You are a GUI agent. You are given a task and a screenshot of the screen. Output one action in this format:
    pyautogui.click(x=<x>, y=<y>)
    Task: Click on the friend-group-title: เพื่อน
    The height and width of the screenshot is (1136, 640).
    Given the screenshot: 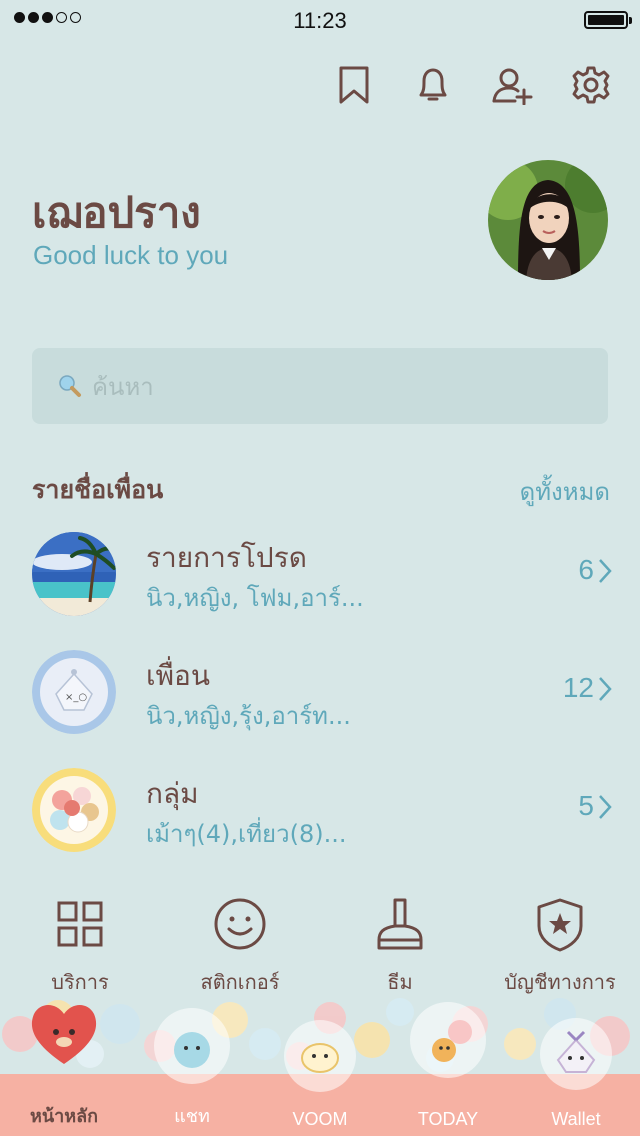 What is the action you would take?
    pyautogui.click(x=178, y=675)
    